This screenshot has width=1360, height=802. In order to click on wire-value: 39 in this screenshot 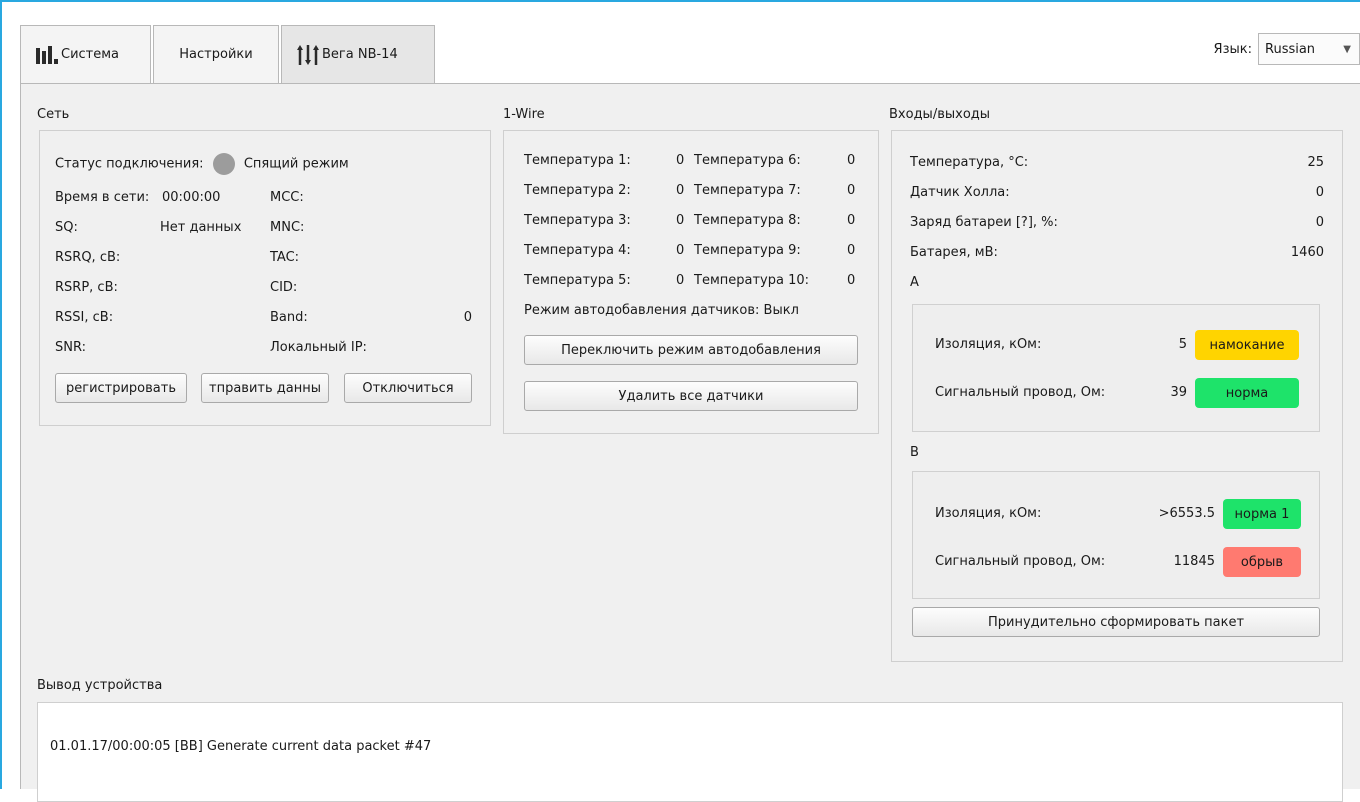, I will do `click(1178, 392)`.